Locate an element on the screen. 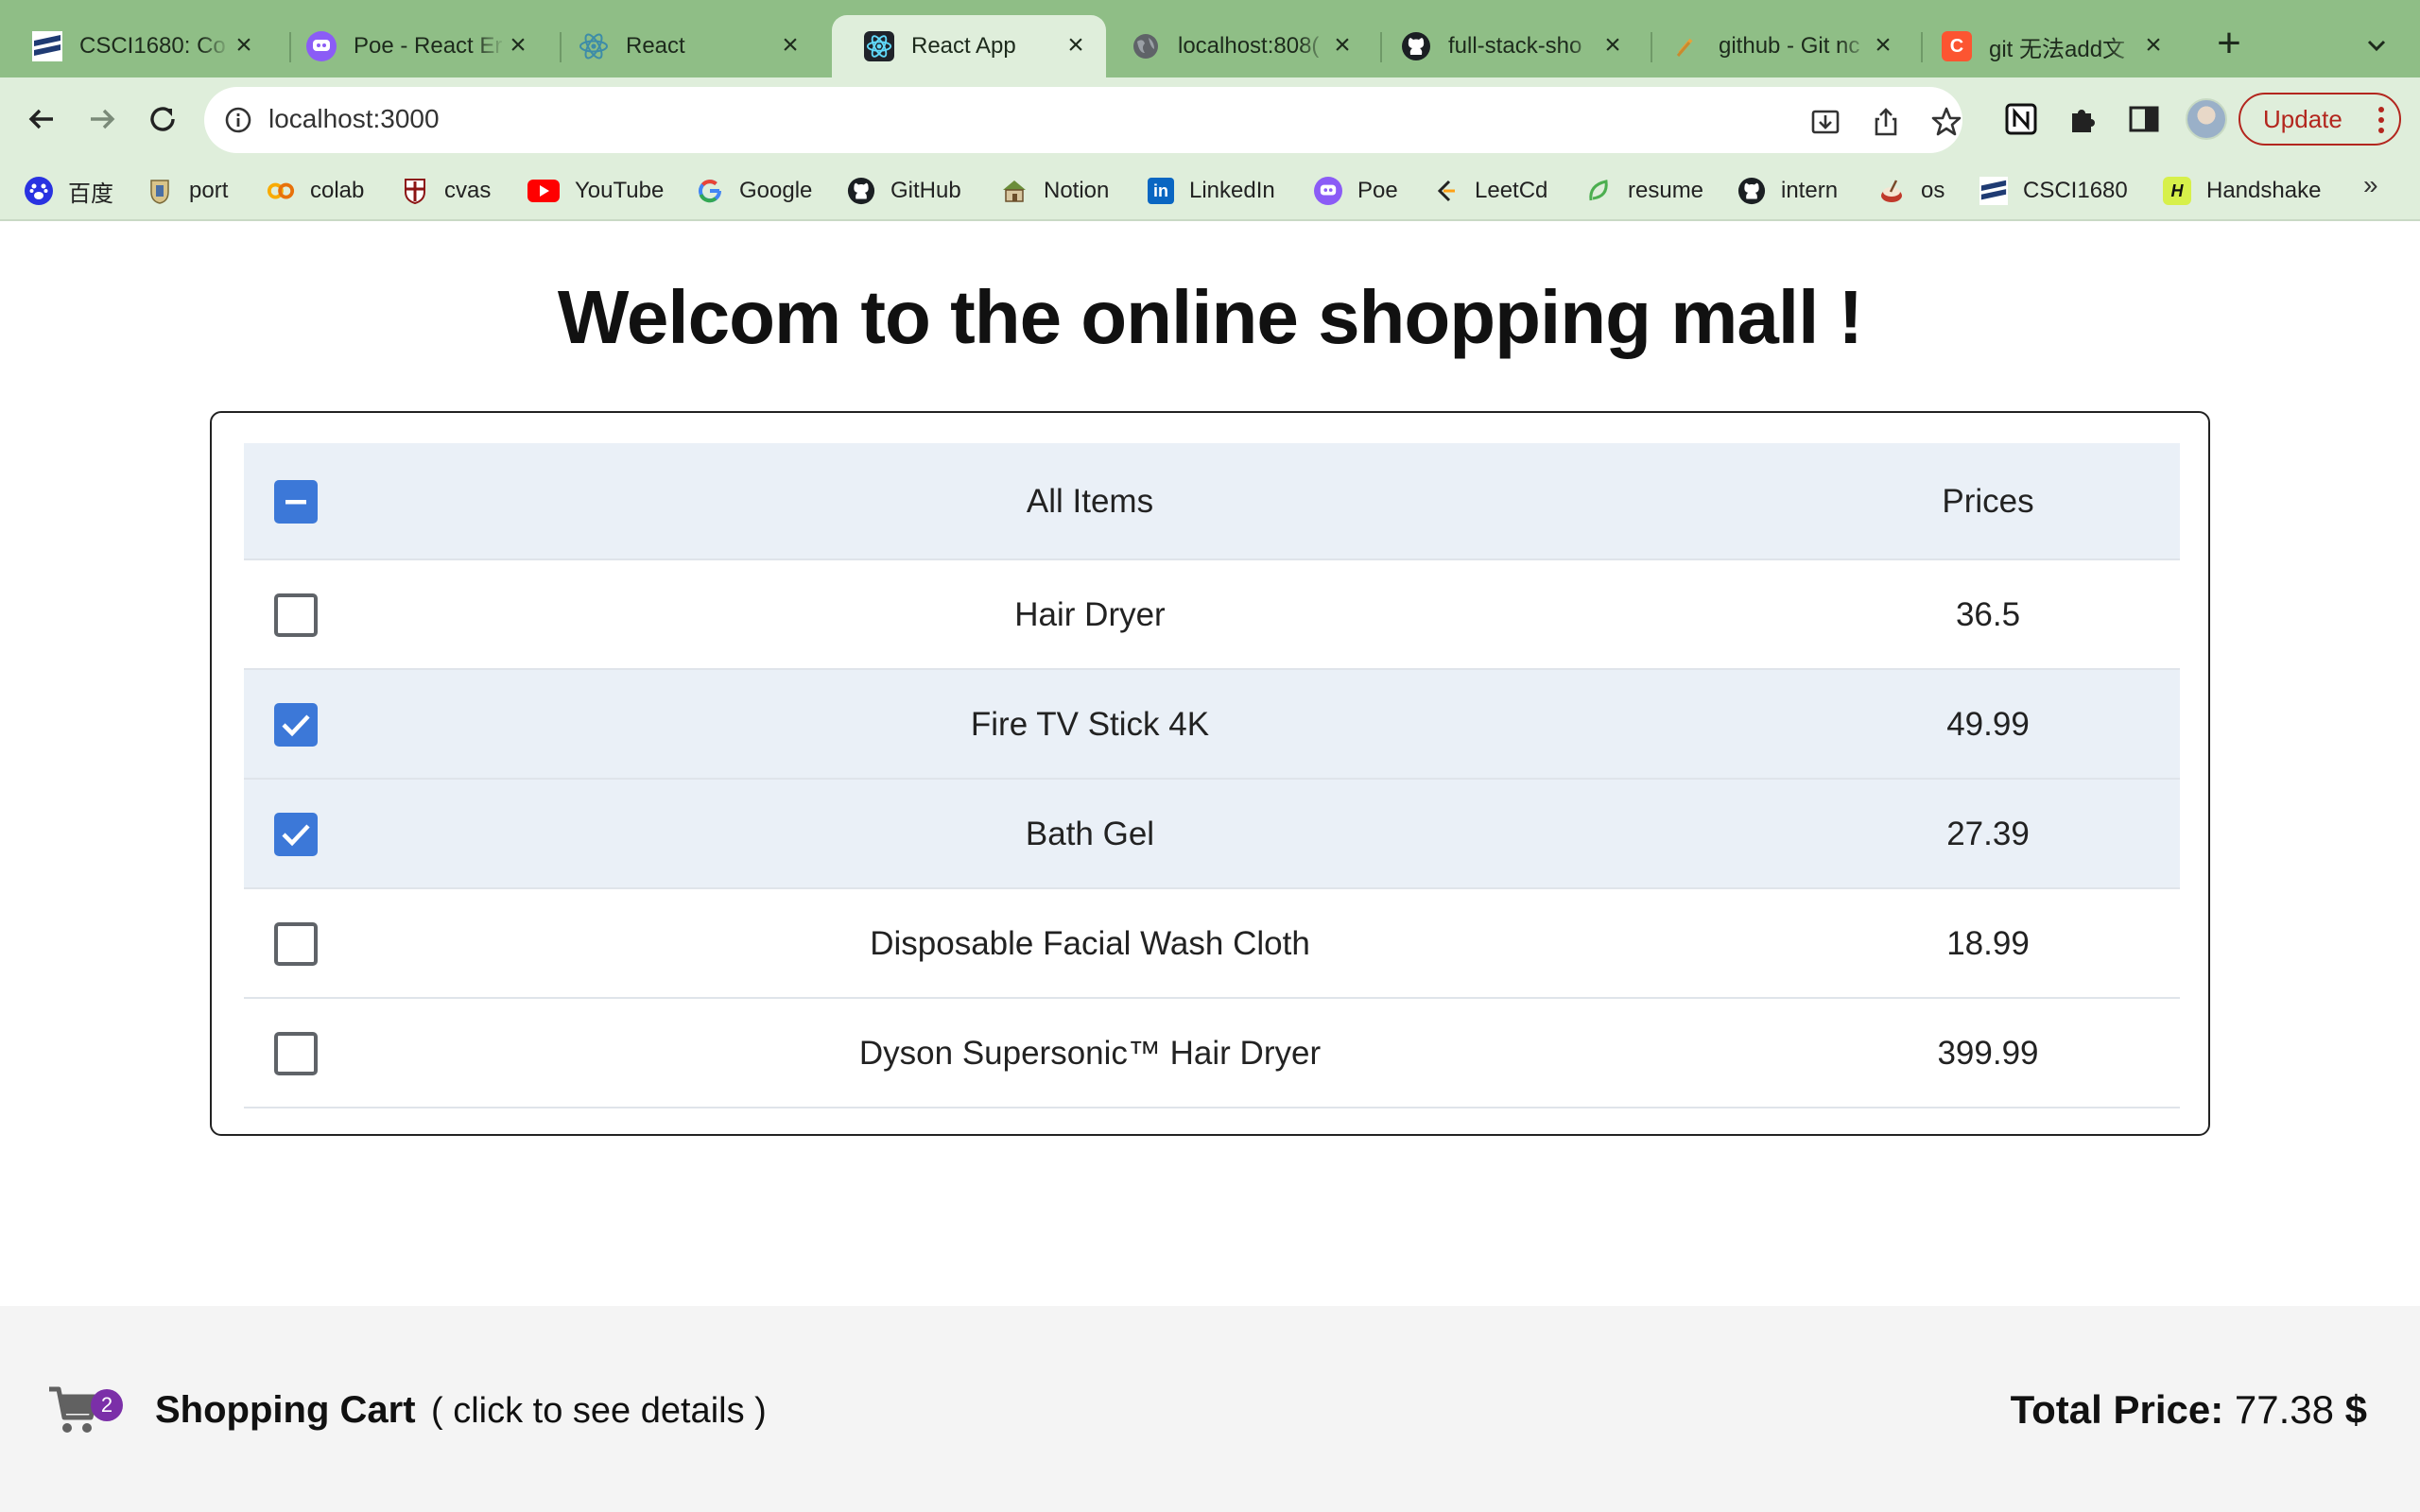 This screenshot has width=2420, height=1512. bookmark-star-icon is located at coordinates (1946, 122).